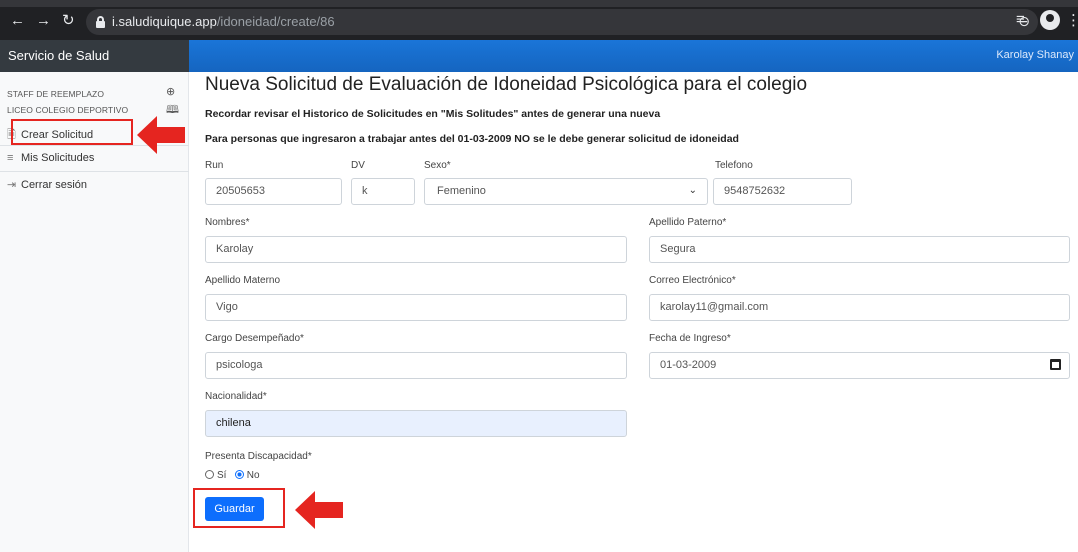  I want to click on sidebar-item-mis-solicitudes: ≡ Mis Solicitudes, so click(50, 158).